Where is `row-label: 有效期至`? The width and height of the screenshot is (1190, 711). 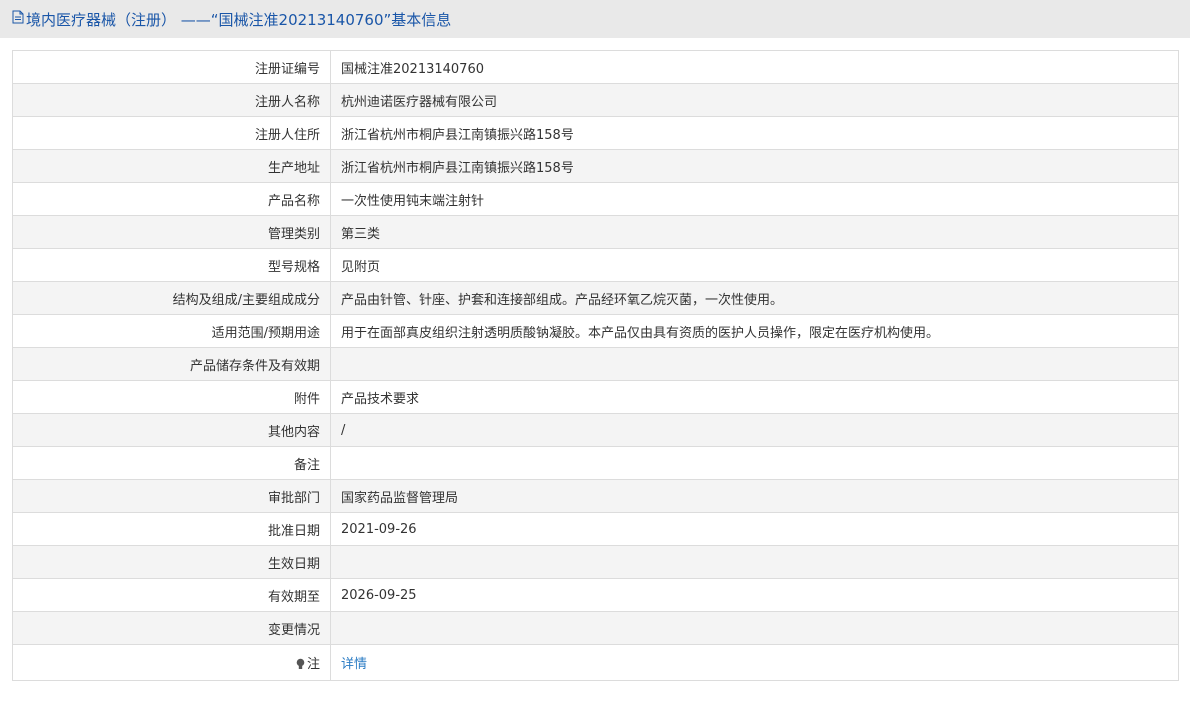 row-label: 有效期至 is located at coordinates (171, 595).